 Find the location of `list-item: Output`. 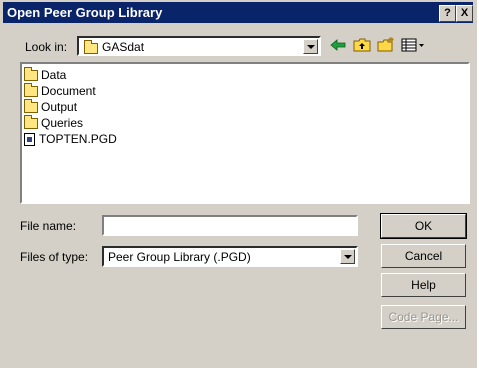

list-item: Output is located at coordinates (51, 106).